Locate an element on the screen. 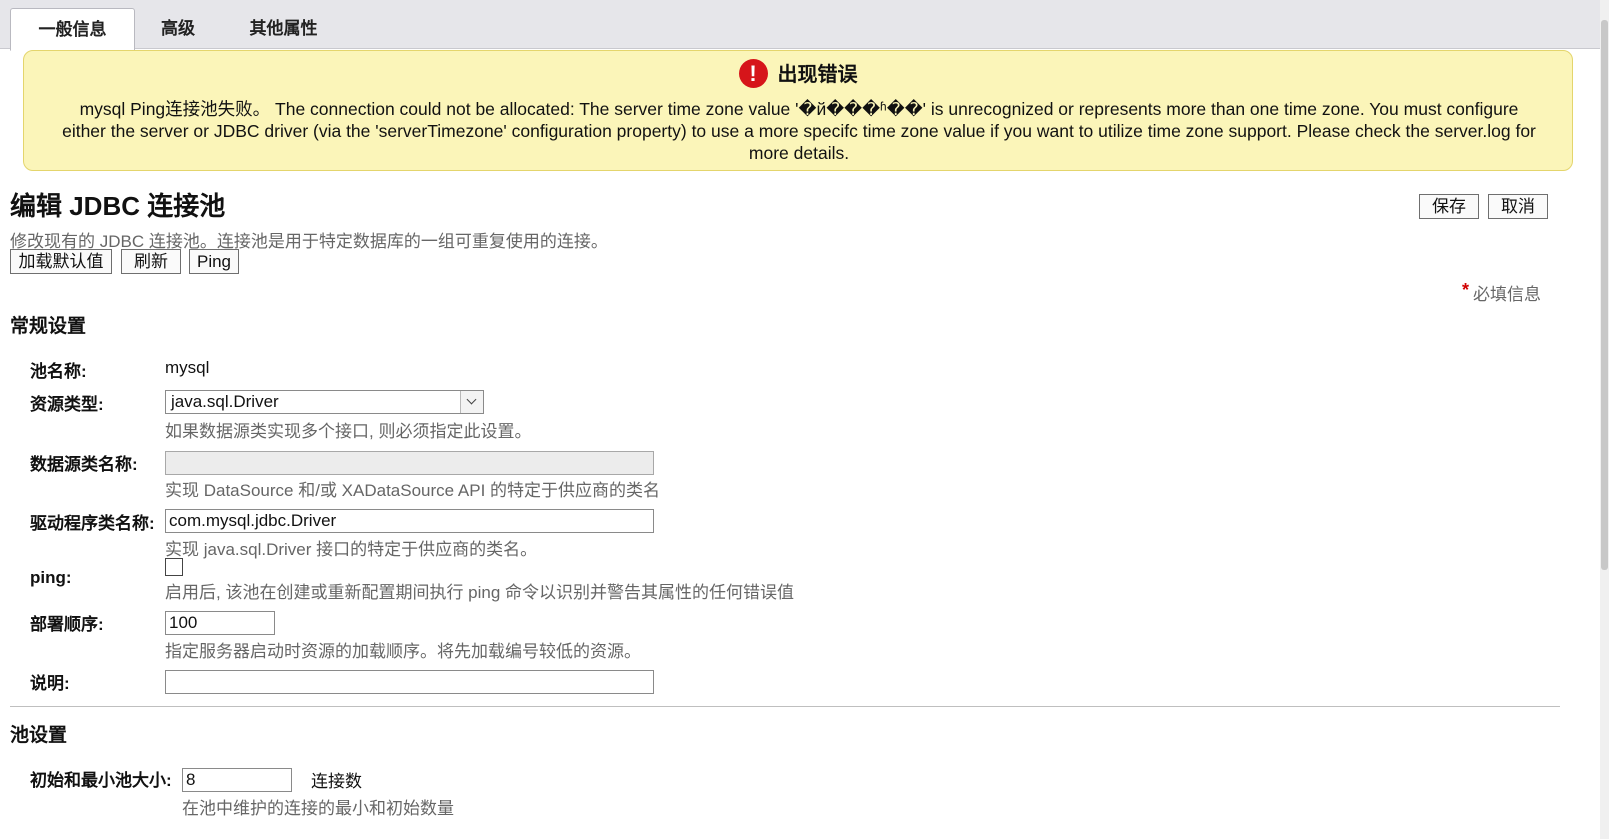 This screenshot has width=1609, height=839. tab-general: 一般信息 is located at coordinates (72, 29).